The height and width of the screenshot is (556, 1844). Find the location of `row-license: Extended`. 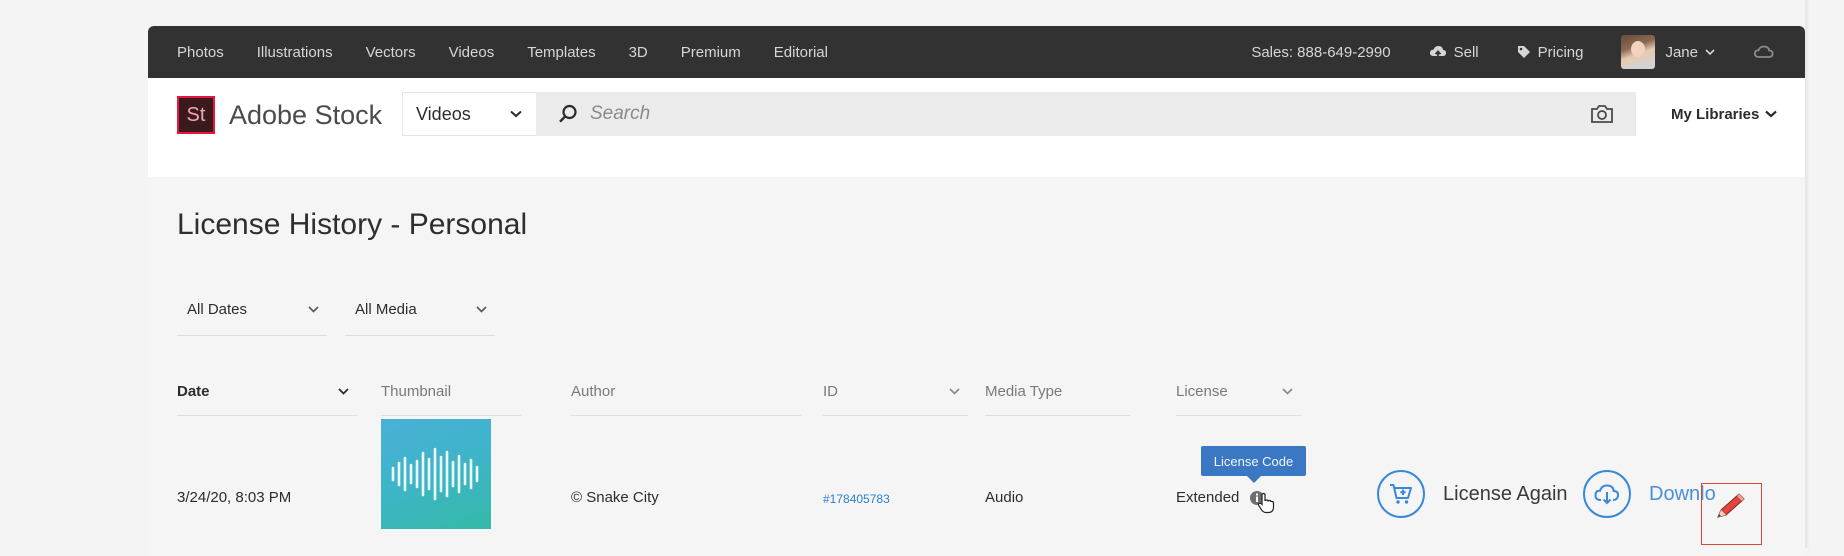

row-license: Extended is located at coordinates (1208, 497).